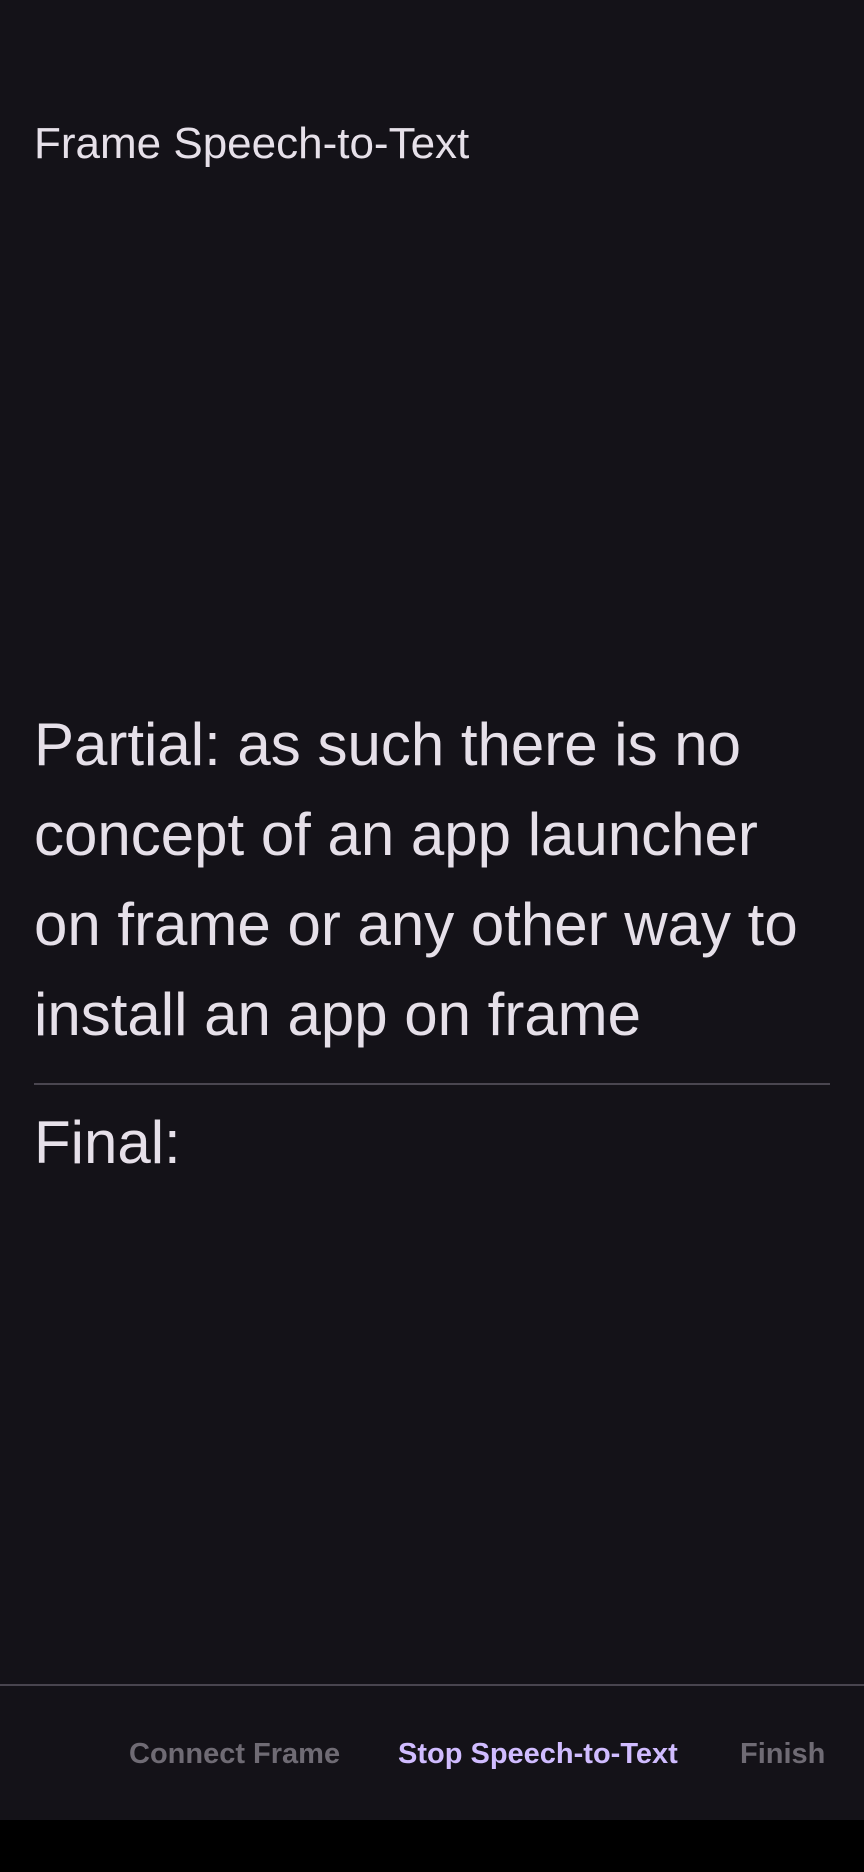 The height and width of the screenshot is (1872, 864). What do you see at coordinates (432, 105) in the screenshot?
I see `app-bar: Frame Speech-to-Text` at bounding box center [432, 105].